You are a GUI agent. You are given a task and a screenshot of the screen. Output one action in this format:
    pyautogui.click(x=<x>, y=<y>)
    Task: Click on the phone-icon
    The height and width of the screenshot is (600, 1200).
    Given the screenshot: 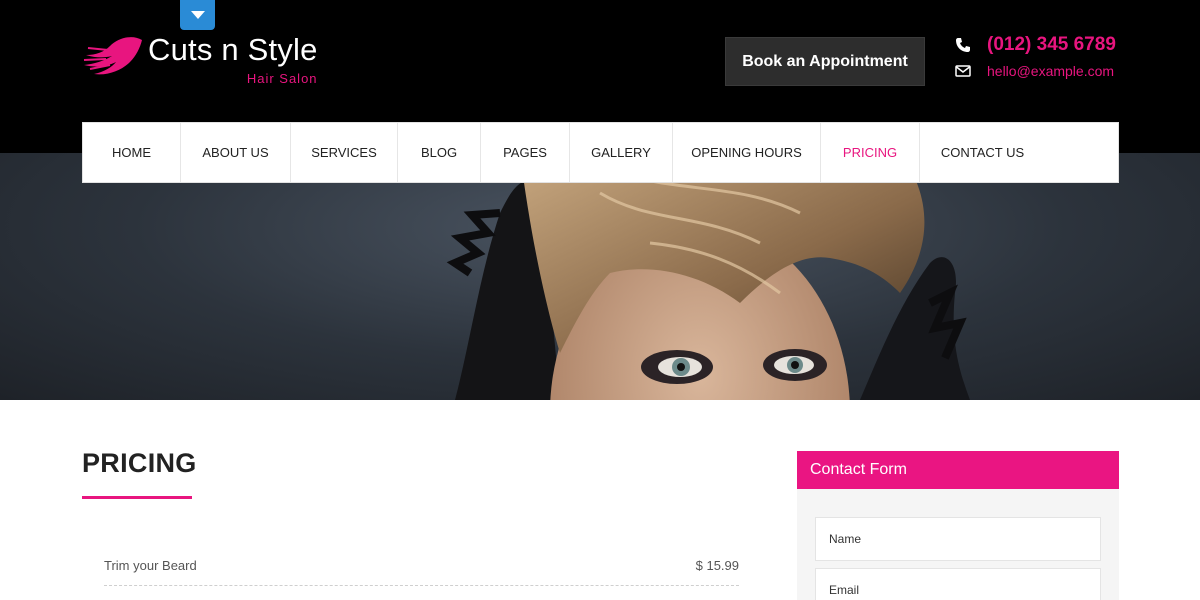 What is the action you would take?
    pyautogui.click(x=963, y=45)
    